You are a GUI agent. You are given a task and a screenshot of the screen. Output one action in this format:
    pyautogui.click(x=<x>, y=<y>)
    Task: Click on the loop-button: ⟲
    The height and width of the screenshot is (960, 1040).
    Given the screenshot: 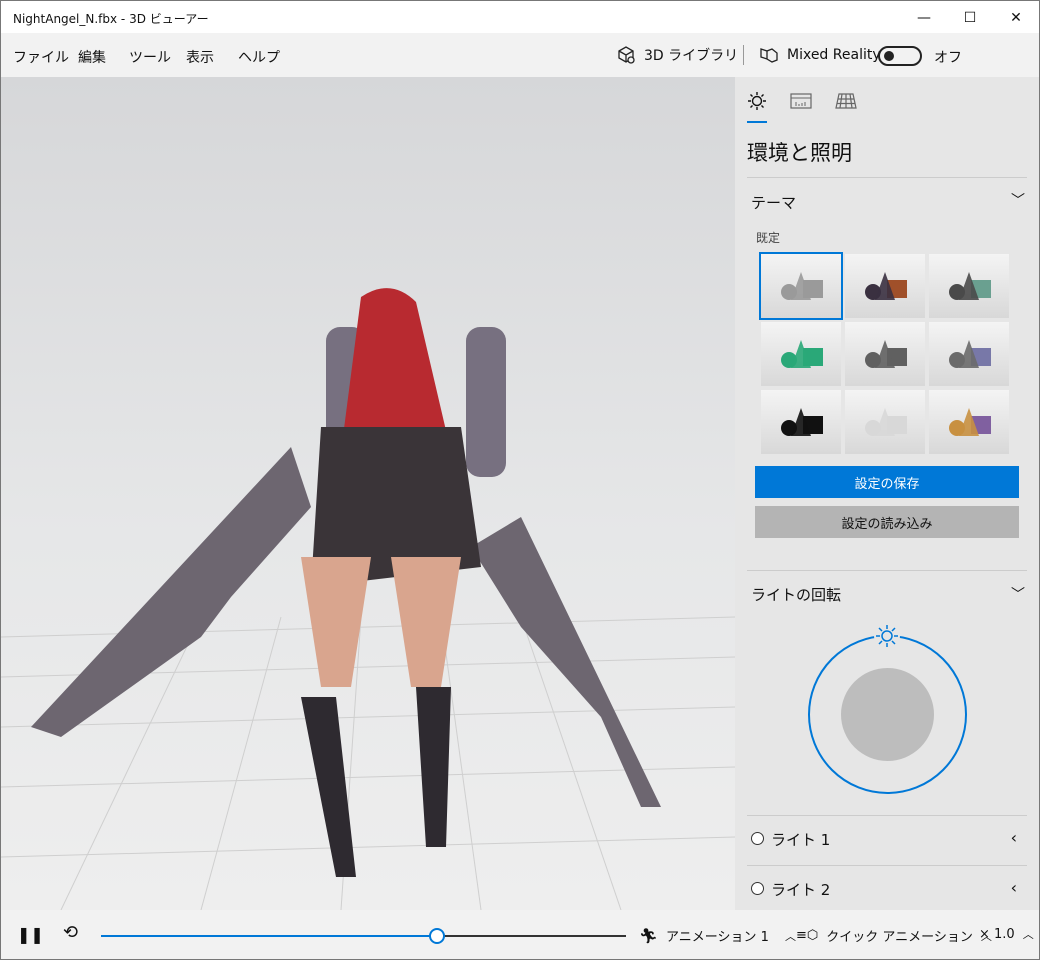 What is the action you would take?
    pyautogui.click(x=70, y=932)
    